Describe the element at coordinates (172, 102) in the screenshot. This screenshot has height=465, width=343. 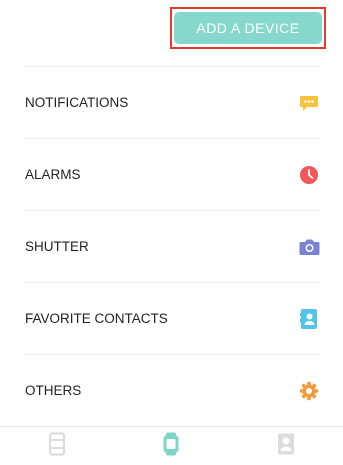
I see `menu-item-notifications: NOTIFICATIONS` at that location.